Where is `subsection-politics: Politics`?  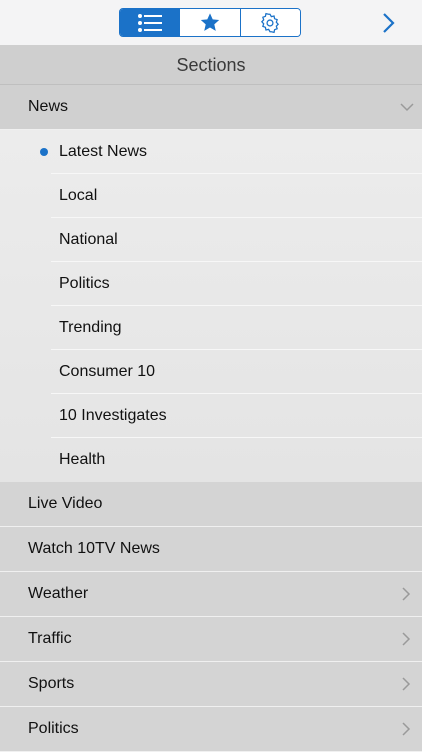 subsection-politics: Politics is located at coordinates (211, 284).